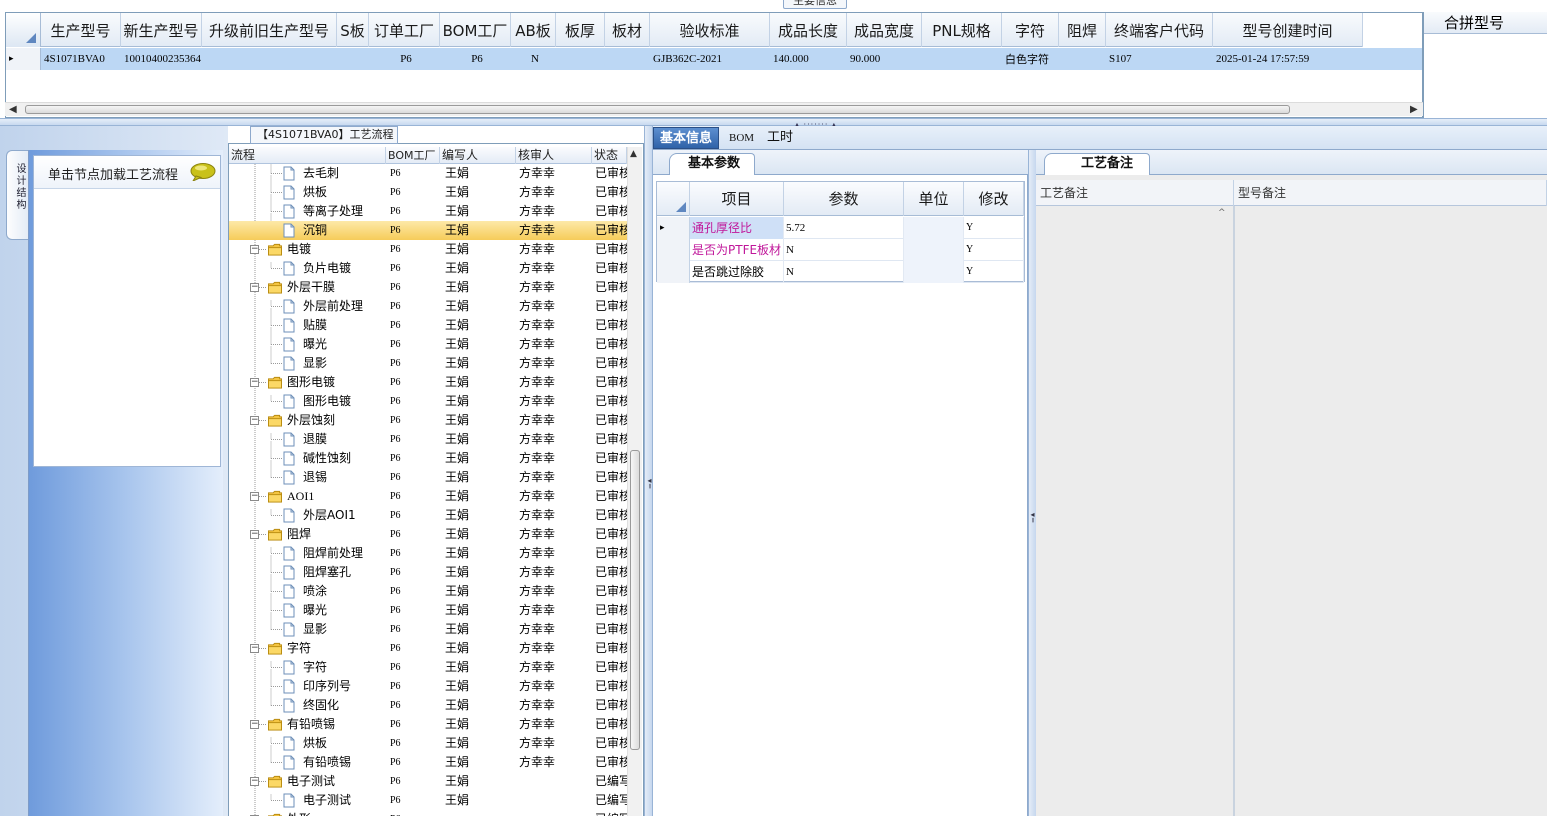 The image size is (1547, 816). Describe the element at coordinates (554, 155) in the screenshot. I see `tree-col-checker: 核审人` at that location.